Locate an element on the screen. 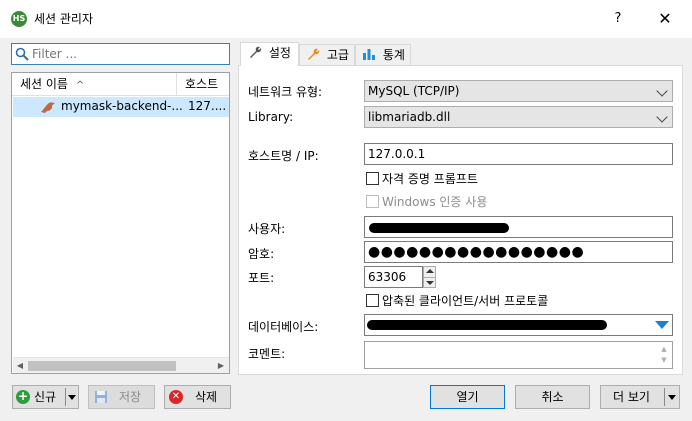  network-type-label: 네트워크 유형: is located at coordinates (285, 92).